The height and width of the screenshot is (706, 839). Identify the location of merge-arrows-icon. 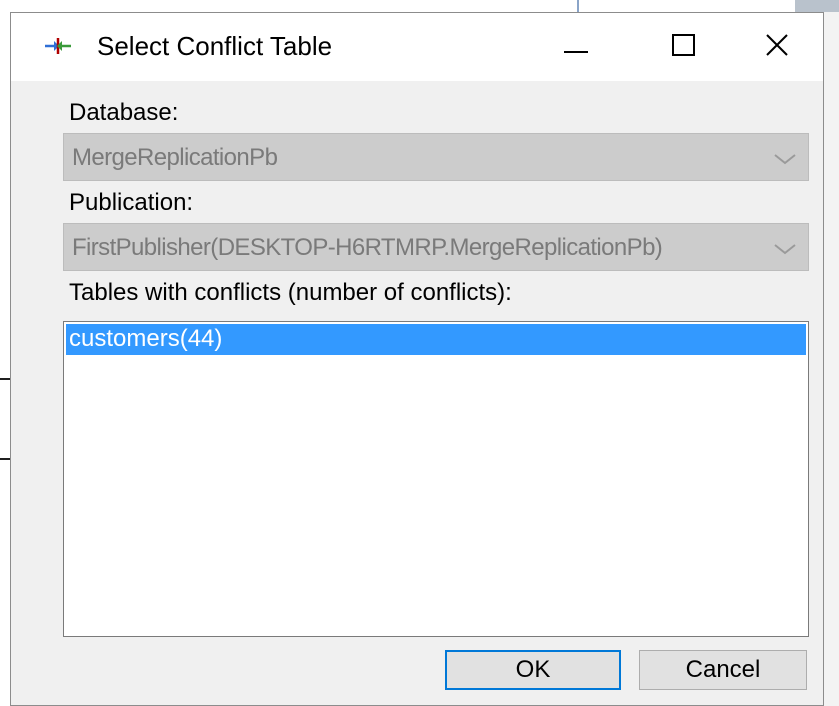
(58, 46).